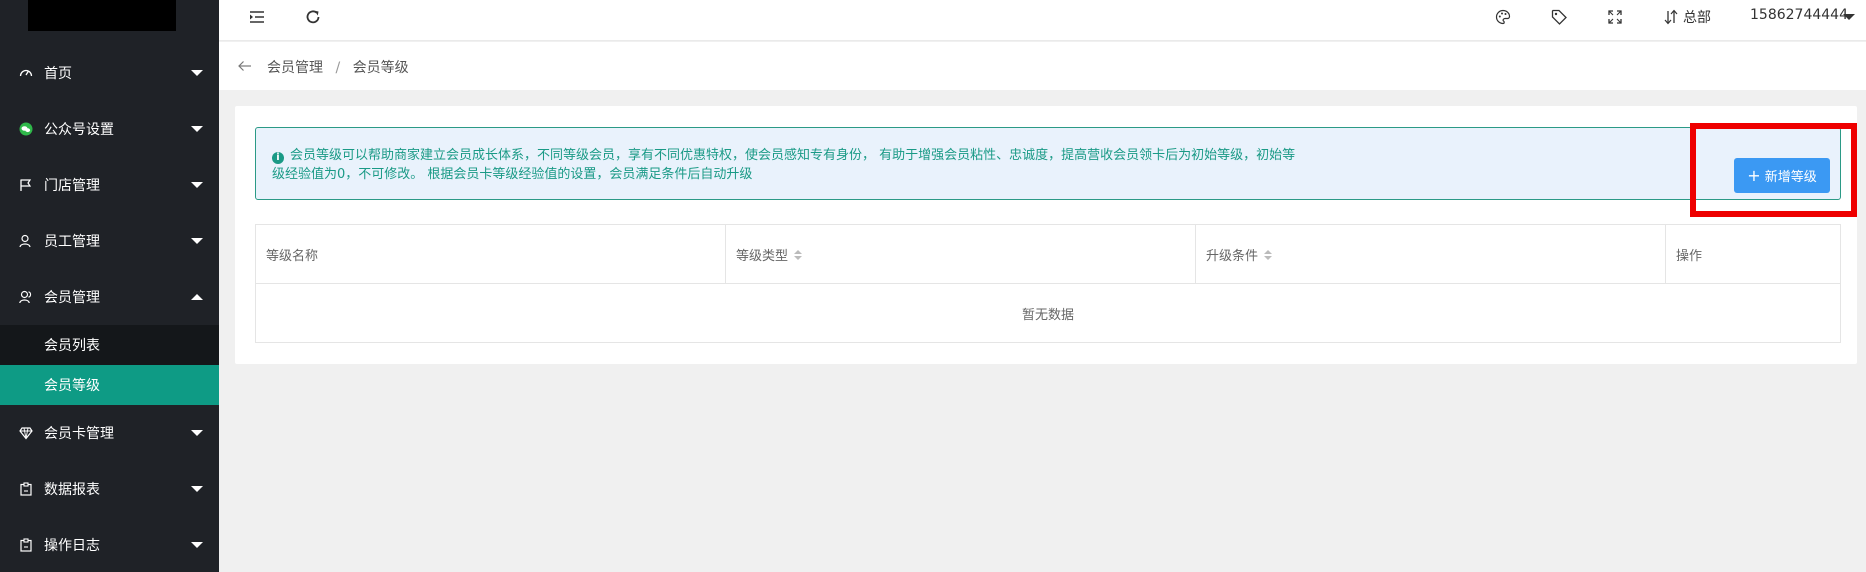 The image size is (1866, 572). Describe the element at coordinates (109, 241) in the screenshot. I see `sidebar-item-staff: 员工管理` at that location.